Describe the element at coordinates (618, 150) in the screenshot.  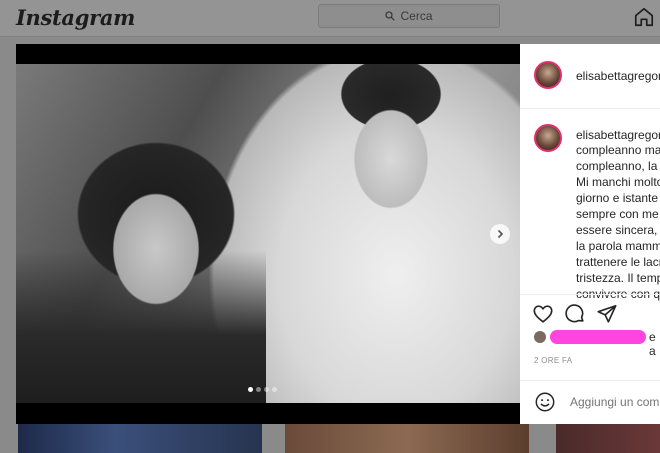
I see `caption-line: compleanno ma` at that location.